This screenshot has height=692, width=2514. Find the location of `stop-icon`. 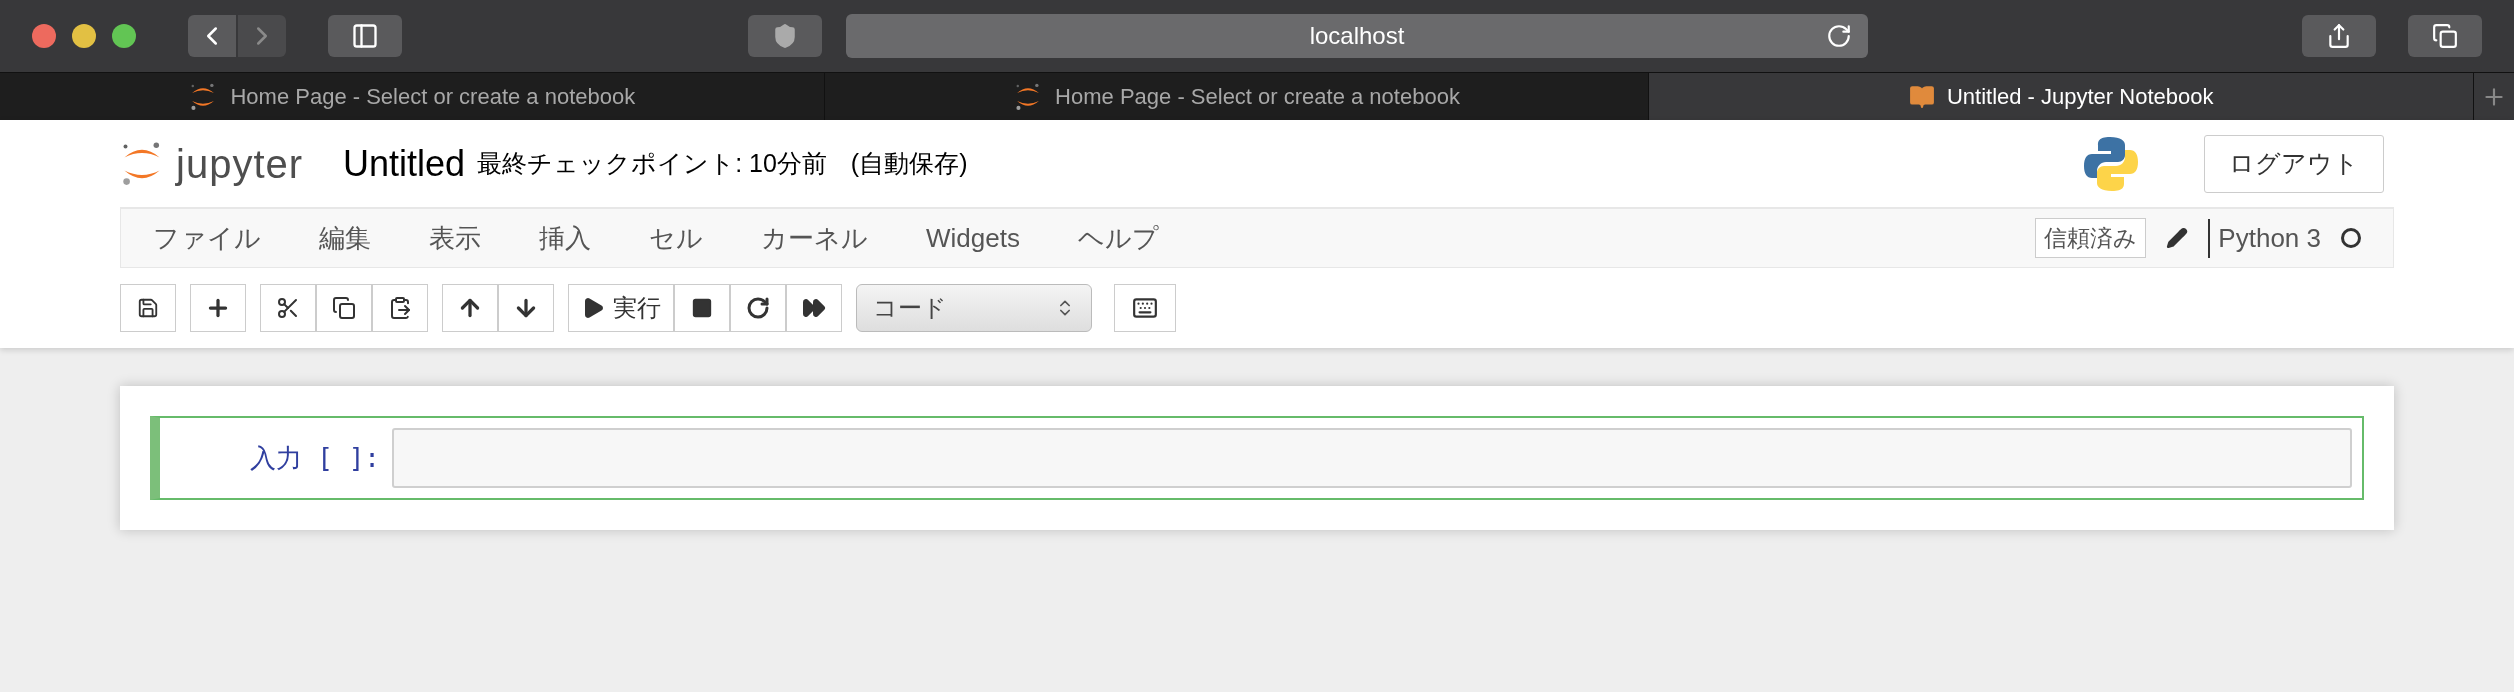

stop-icon is located at coordinates (702, 308).